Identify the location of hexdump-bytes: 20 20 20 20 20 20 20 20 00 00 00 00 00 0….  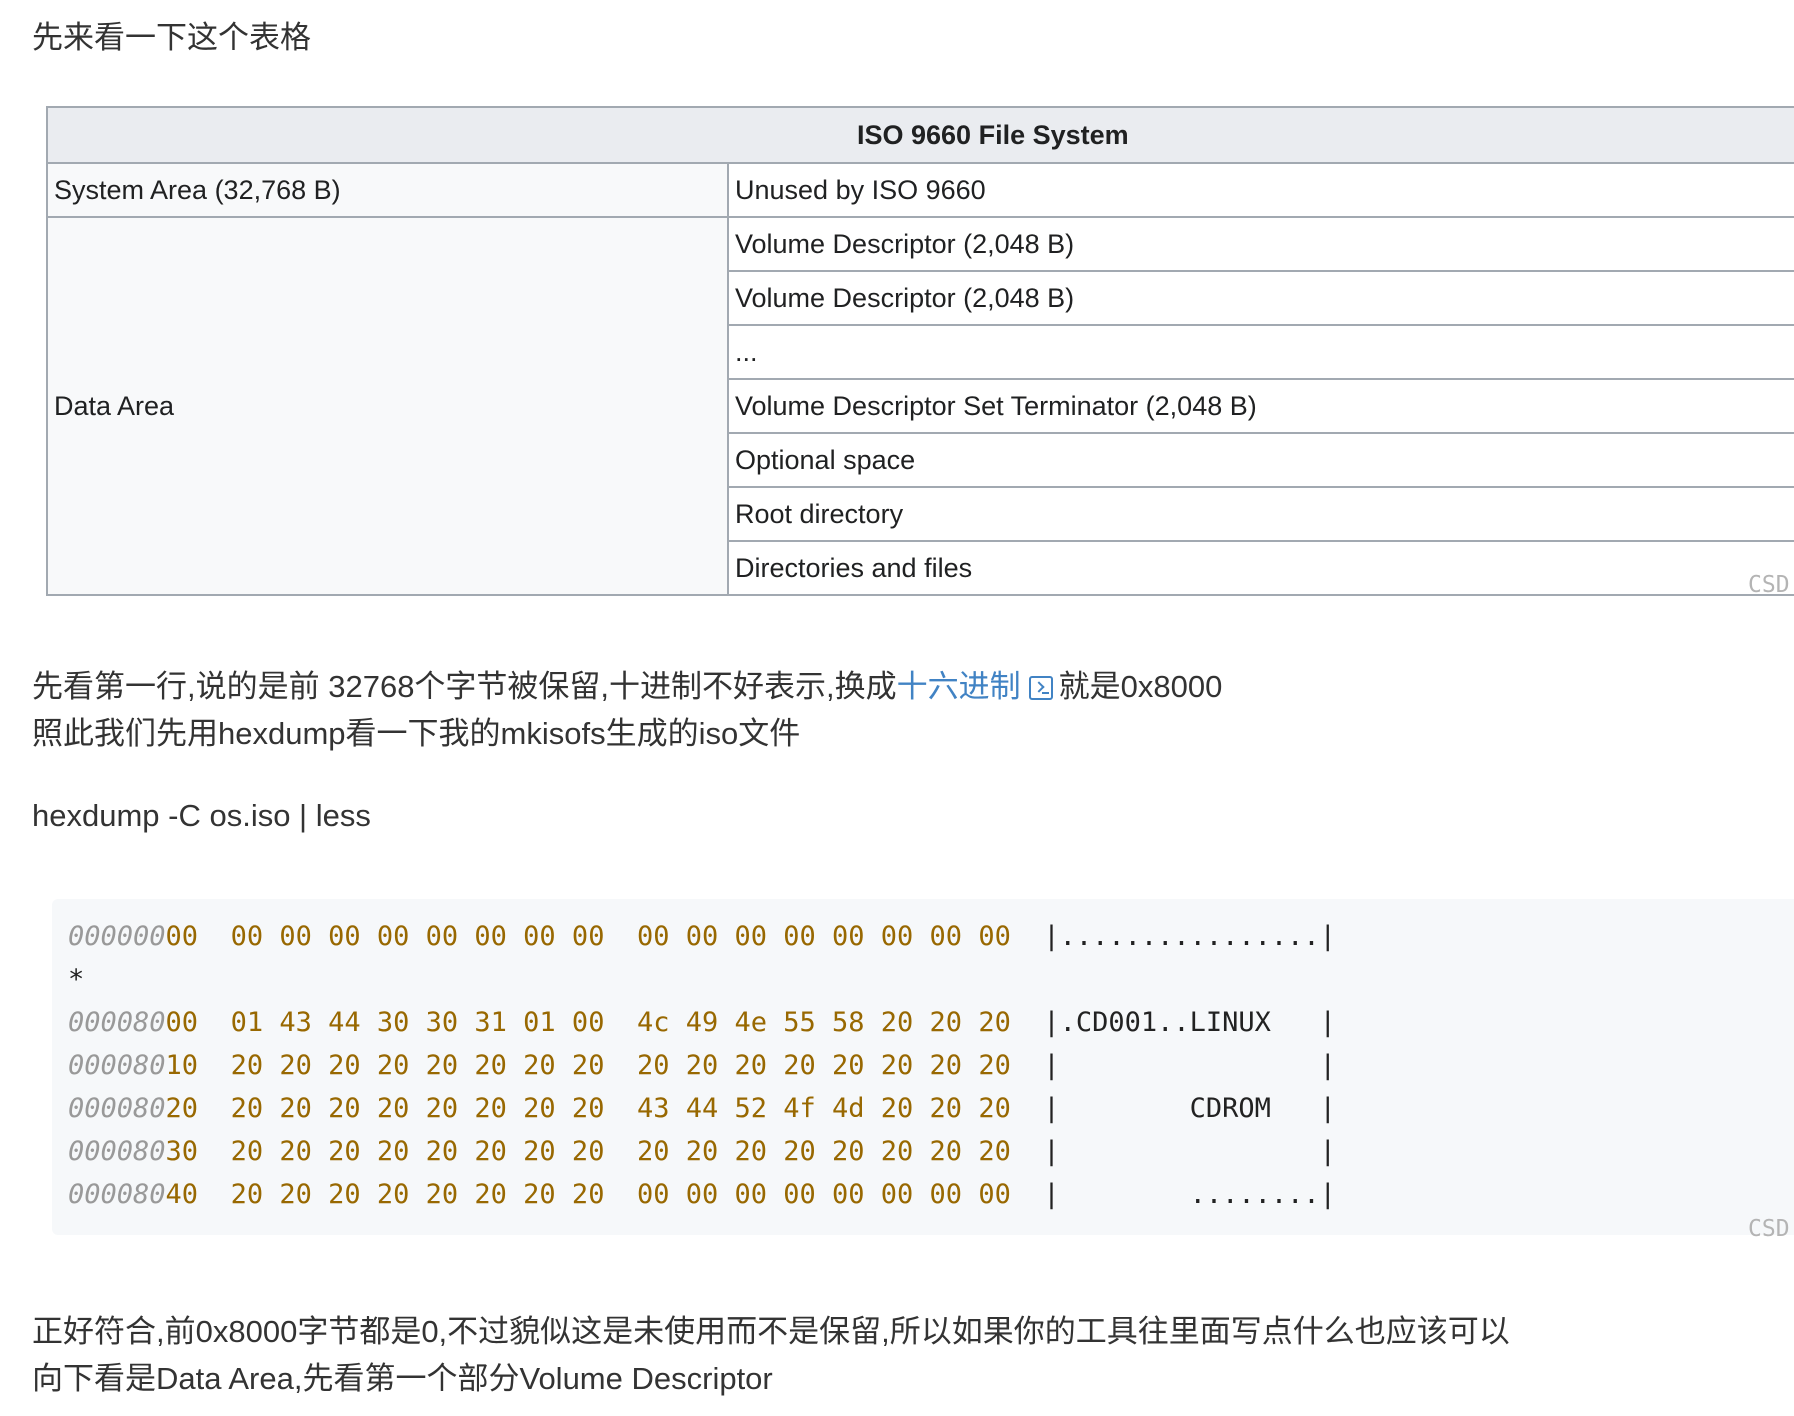
(621, 1194).